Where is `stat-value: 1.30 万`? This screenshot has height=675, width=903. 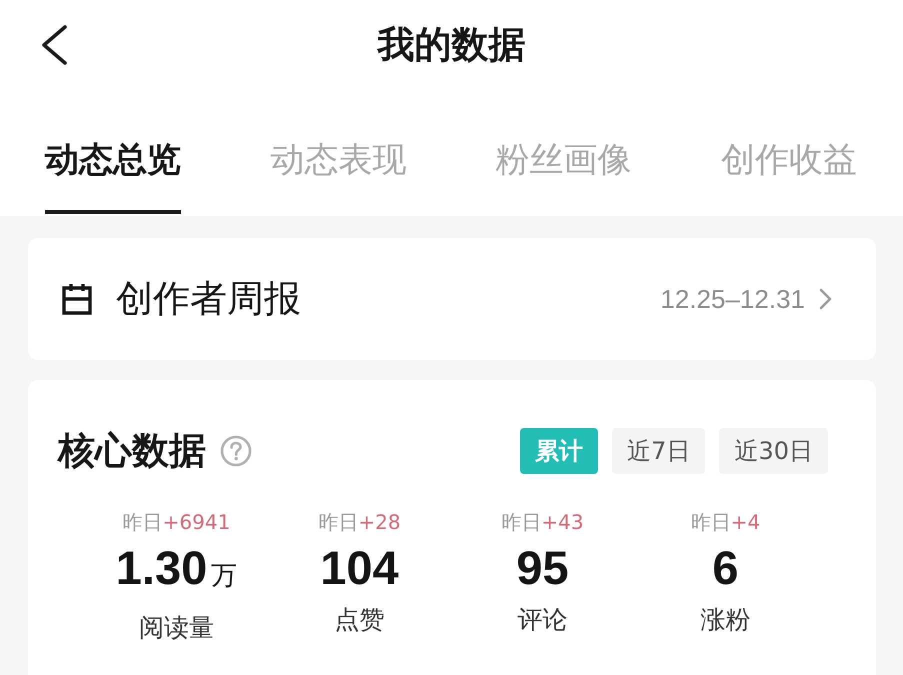
stat-value: 1.30 万 is located at coordinates (177, 568).